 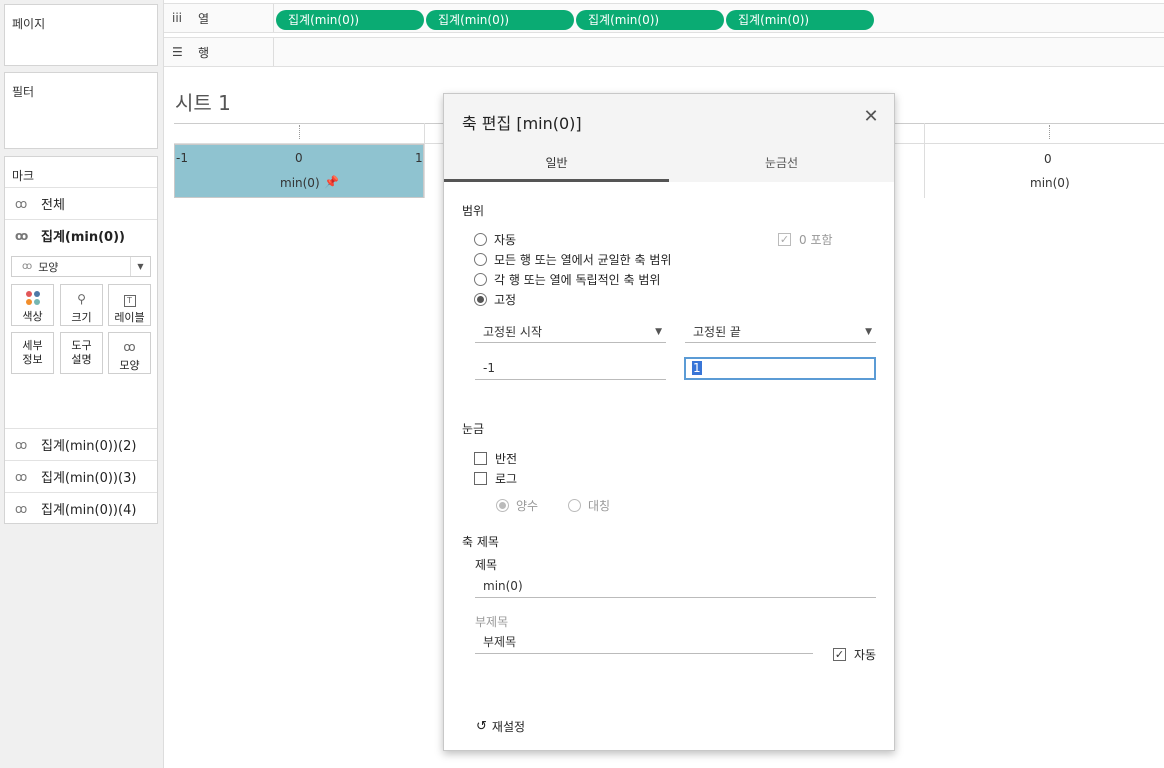 I want to click on marks-card-all: ꝏ 전체, so click(x=81, y=203).